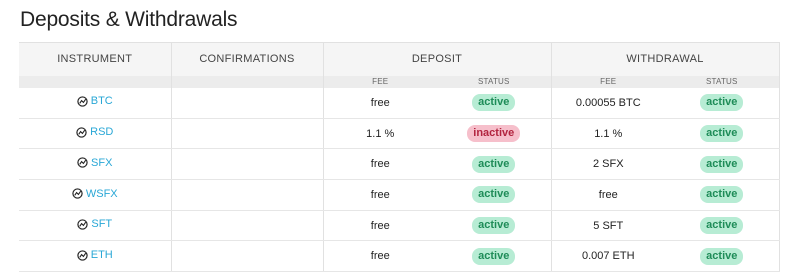 The height and width of the screenshot is (279, 800). I want to click on withdrawal-fee-cell: free, so click(608, 195).